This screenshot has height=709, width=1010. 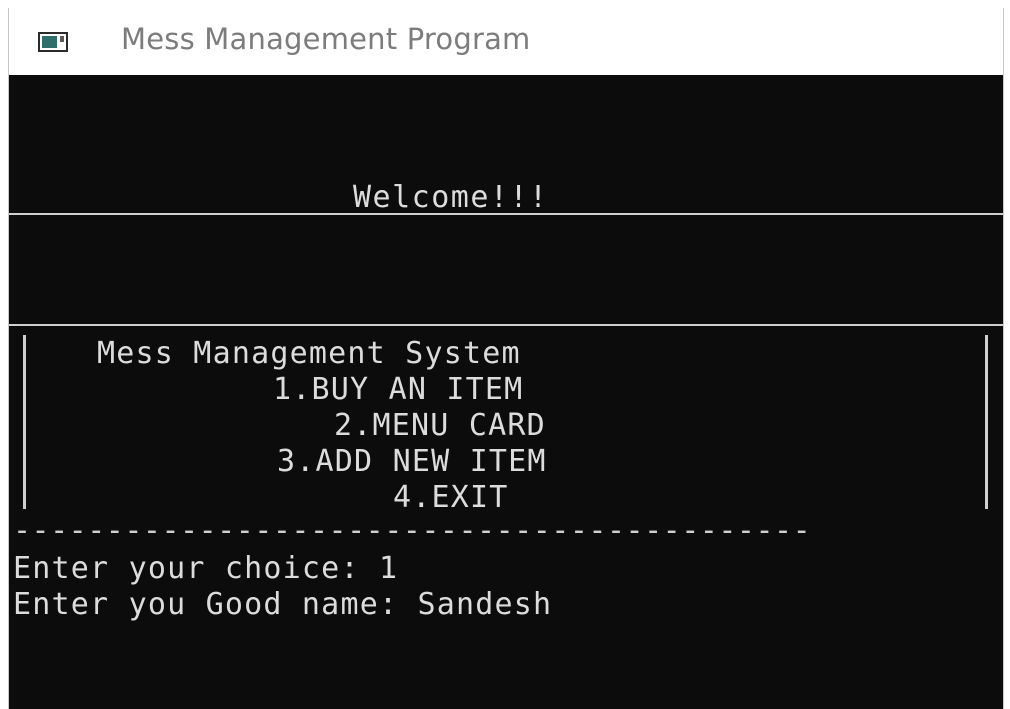 What do you see at coordinates (398, 389) in the screenshot?
I see `menu-item-buy: 1.BUY AN ITEM` at bounding box center [398, 389].